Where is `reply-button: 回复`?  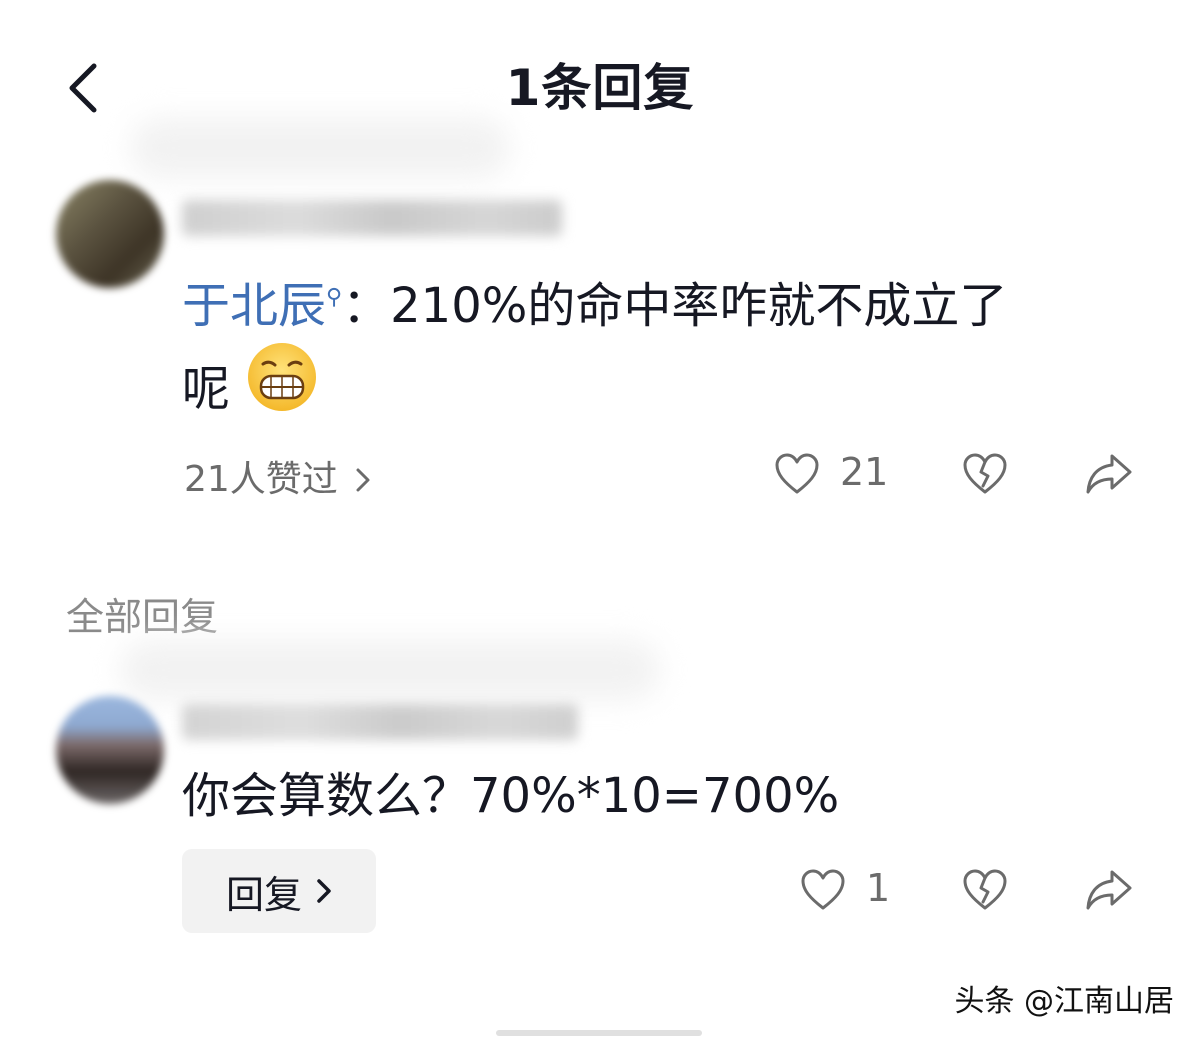 reply-button: 回复 is located at coordinates (279, 891).